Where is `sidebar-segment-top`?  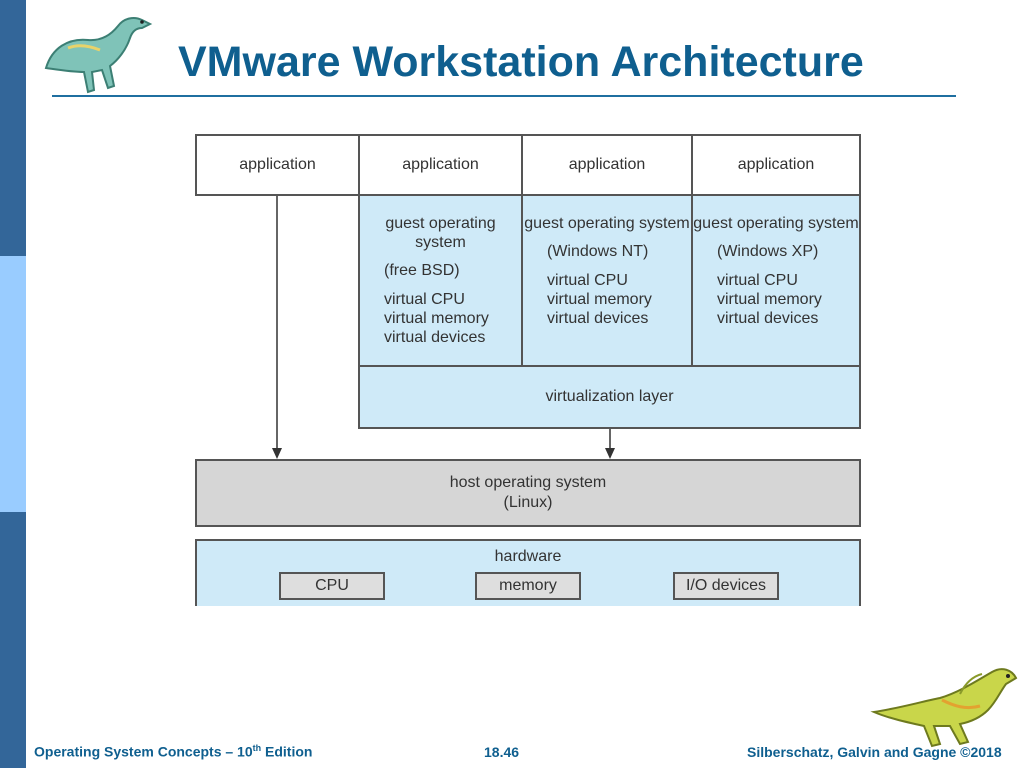 sidebar-segment-top is located at coordinates (13, 128).